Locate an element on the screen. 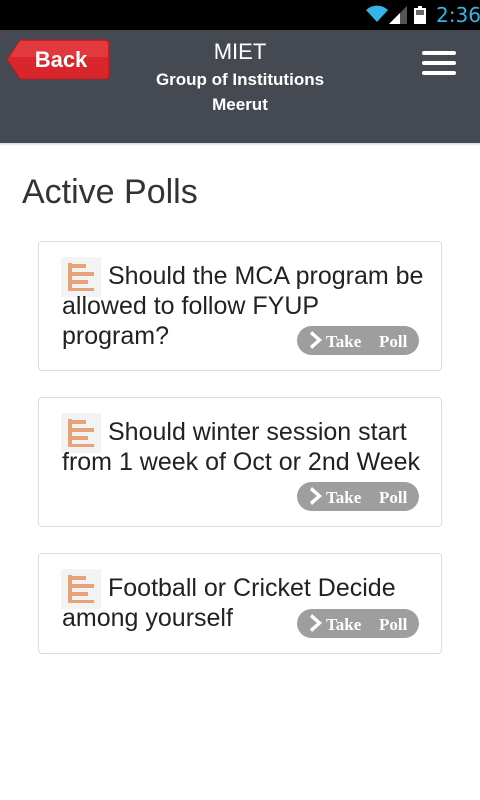 The height and width of the screenshot is (800, 480). app-subtitle-line2: Meerut is located at coordinates (240, 104).